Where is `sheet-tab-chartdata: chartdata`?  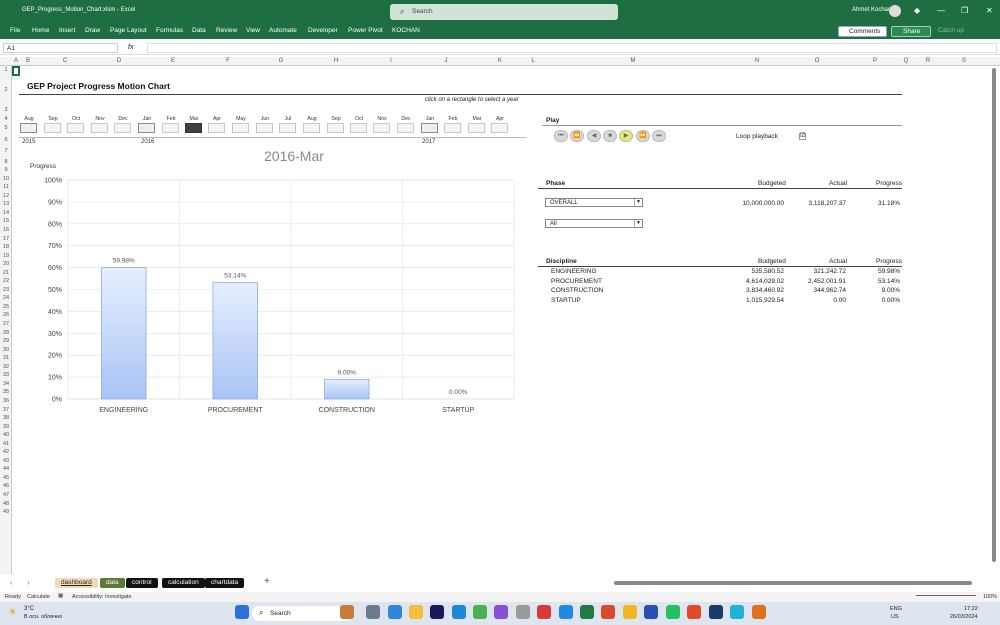
sheet-tab-chartdata: chartdata is located at coordinates (225, 583).